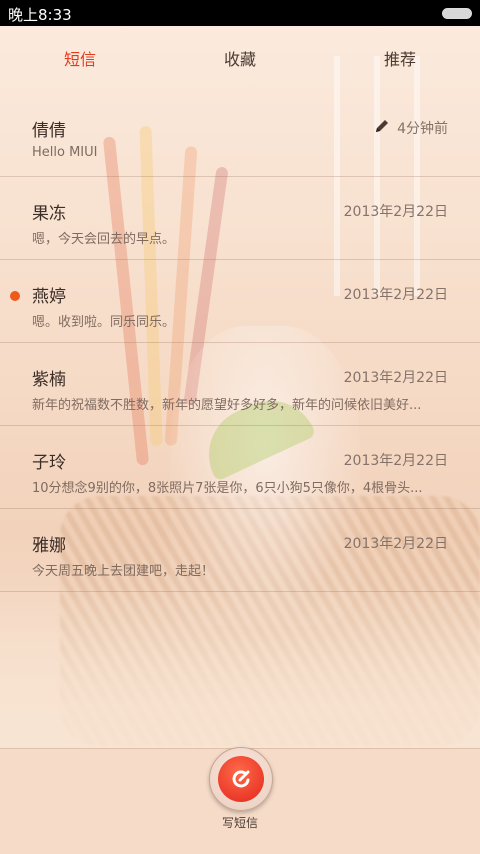  What do you see at coordinates (382, 126) in the screenshot?
I see `pencil-icon` at bounding box center [382, 126].